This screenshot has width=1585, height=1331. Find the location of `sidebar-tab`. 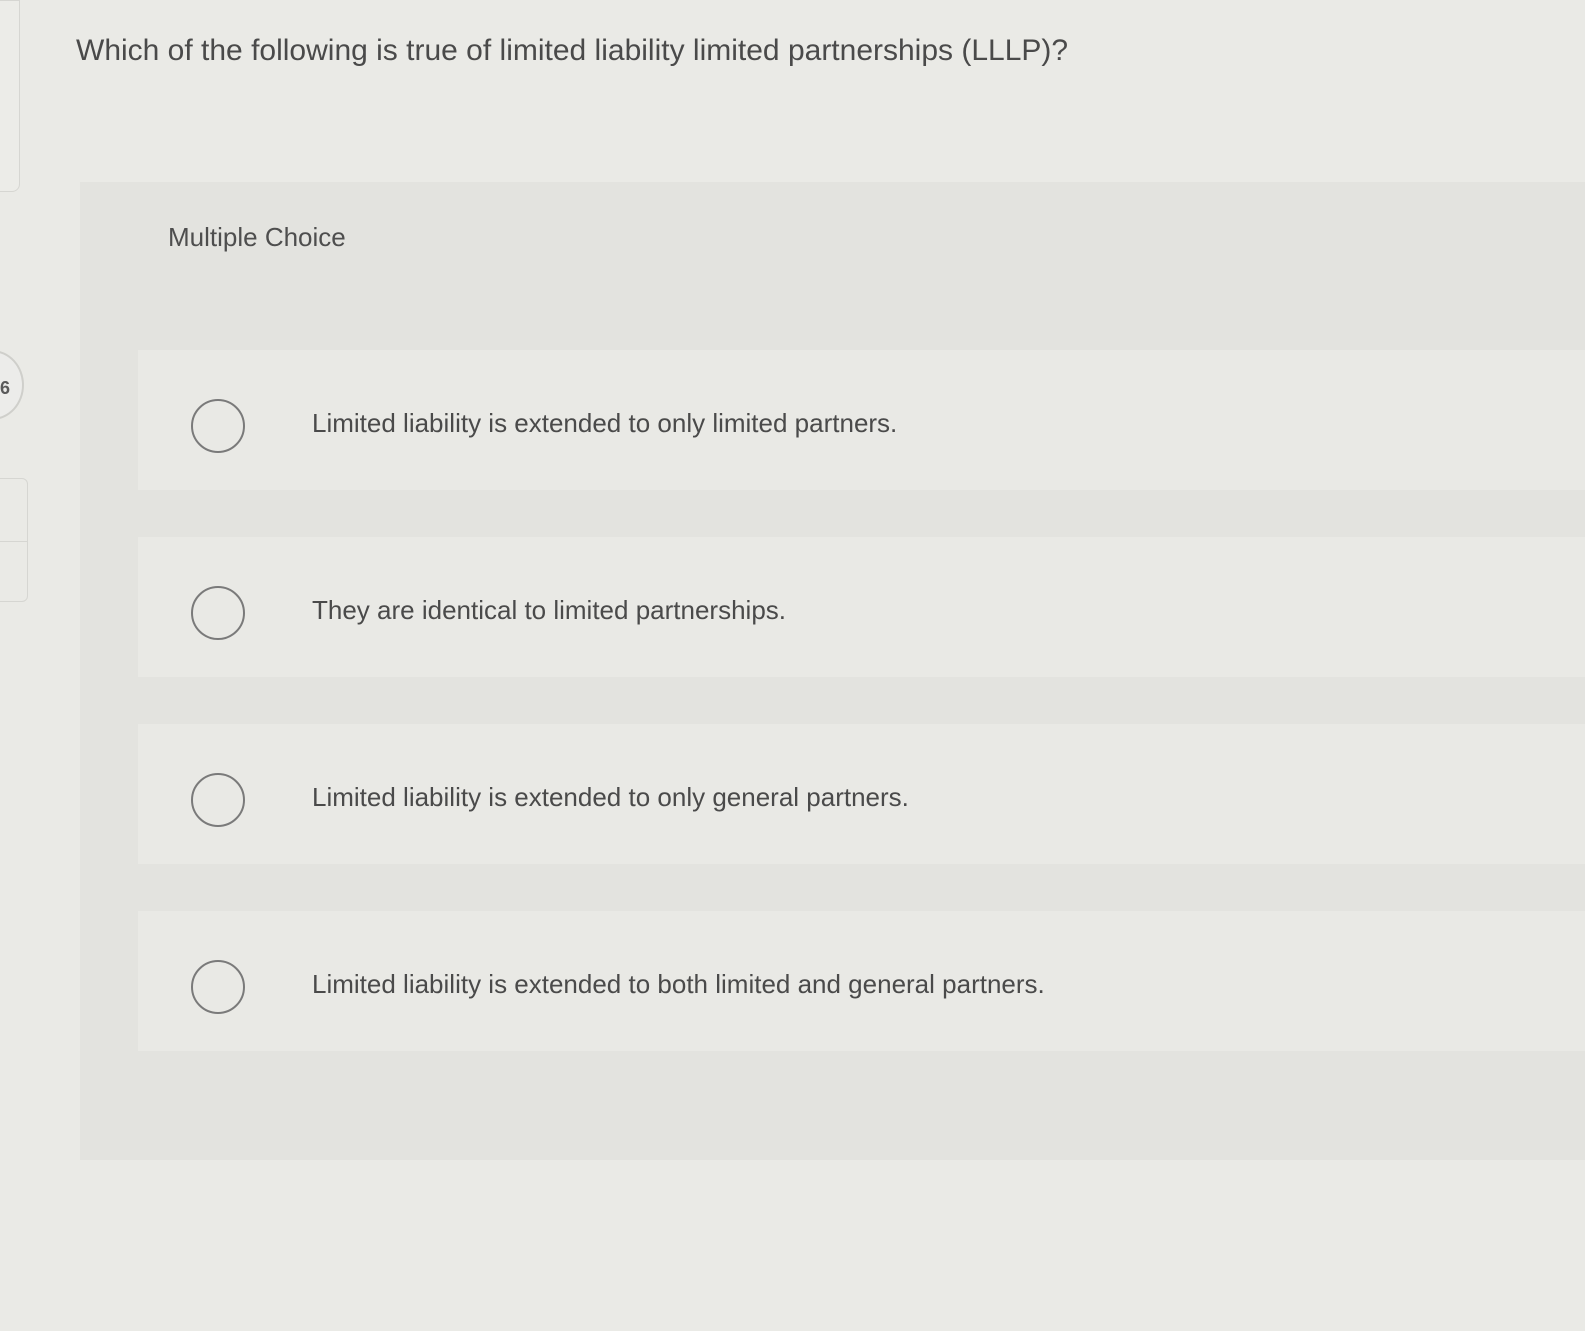

sidebar-tab is located at coordinates (10, 96).